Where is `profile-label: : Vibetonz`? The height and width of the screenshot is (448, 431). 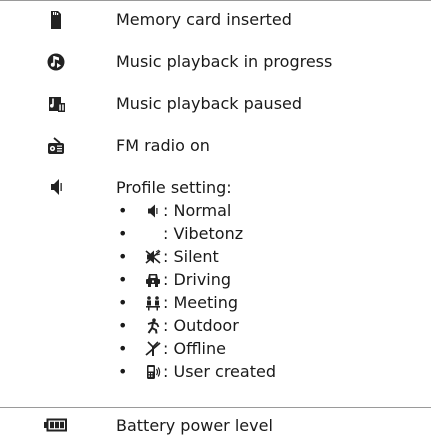
profile-label: : Vibetonz is located at coordinates (203, 233).